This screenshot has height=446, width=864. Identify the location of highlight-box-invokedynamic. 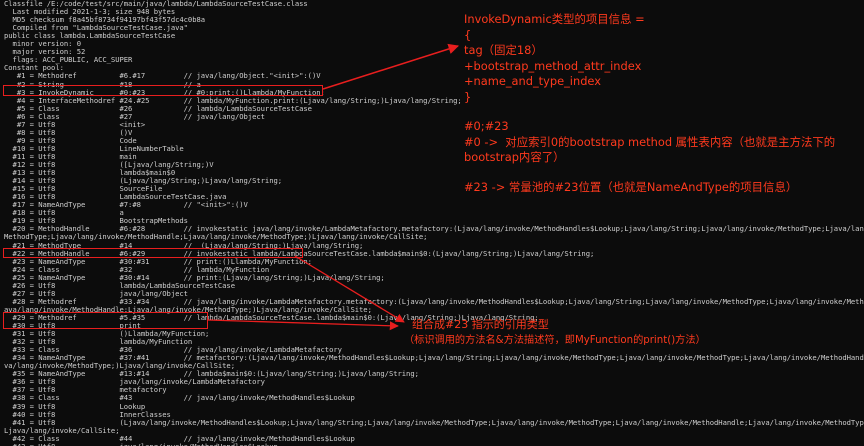
(163, 90).